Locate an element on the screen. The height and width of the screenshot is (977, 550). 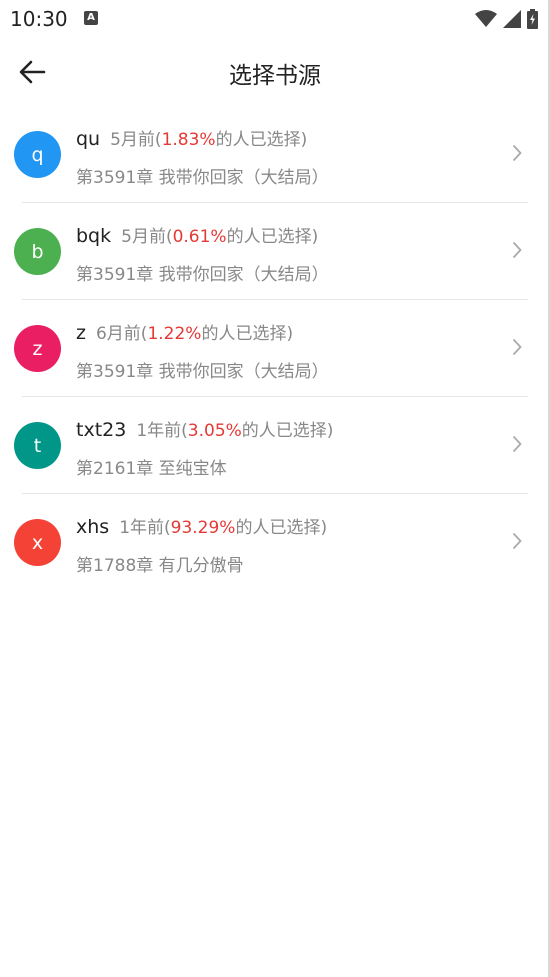
source-percent: 3.05% is located at coordinates (214, 431).